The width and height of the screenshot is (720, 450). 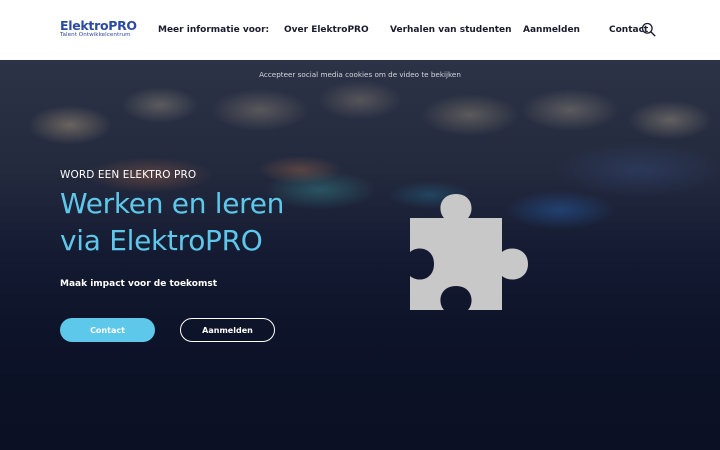 I want to click on hero-subline: Maak impact voor de toekomst, so click(x=139, y=284).